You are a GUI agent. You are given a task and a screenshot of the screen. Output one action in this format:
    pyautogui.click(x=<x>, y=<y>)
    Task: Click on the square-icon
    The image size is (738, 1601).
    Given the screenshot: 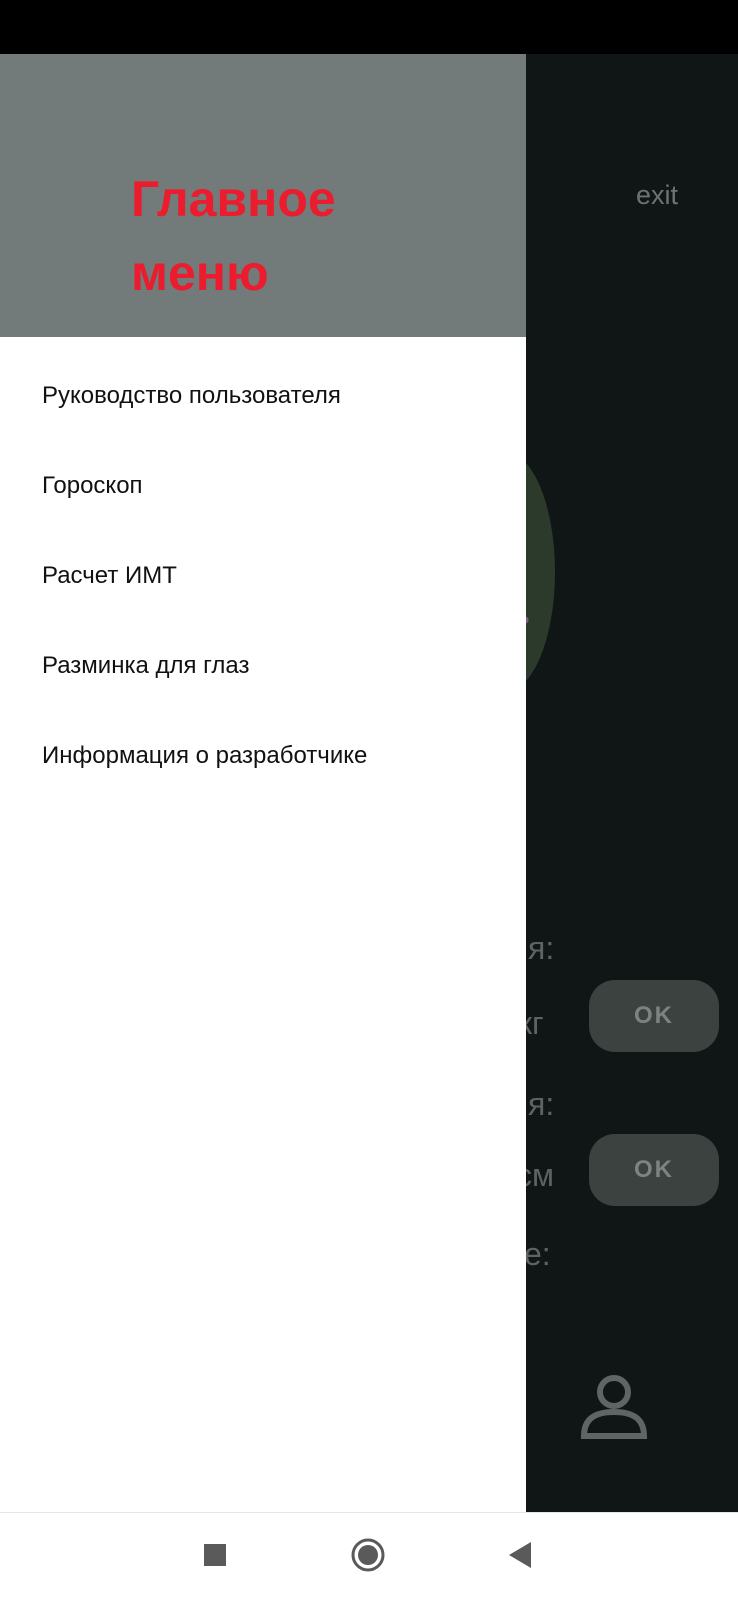 What is the action you would take?
    pyautogui.click(x=215, y=1555)
    